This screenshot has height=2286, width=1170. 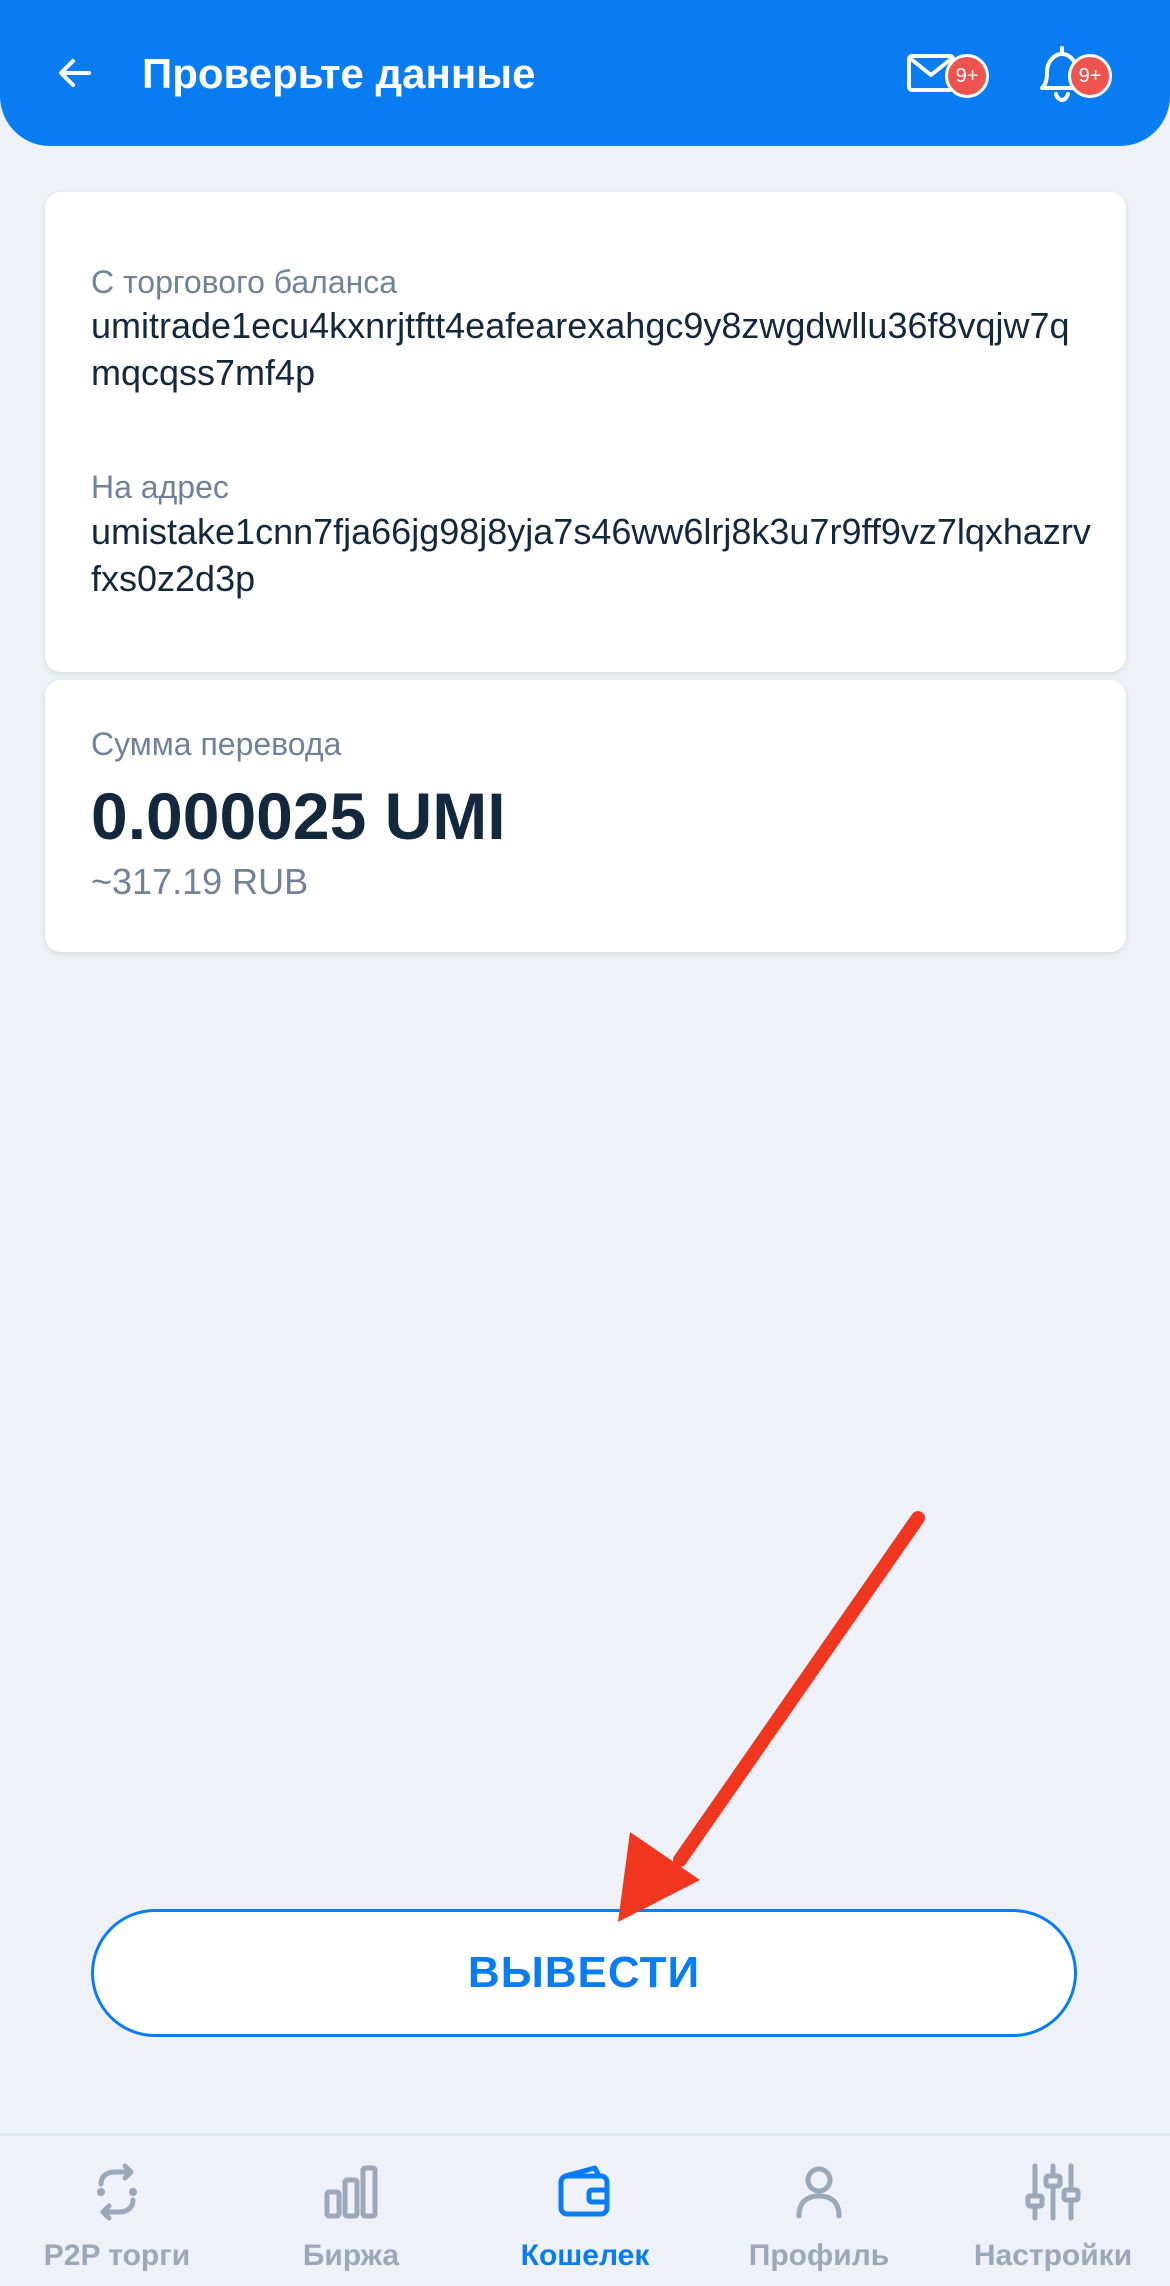 I want to click on to-label: На адрес, so click(x=160, y=487).